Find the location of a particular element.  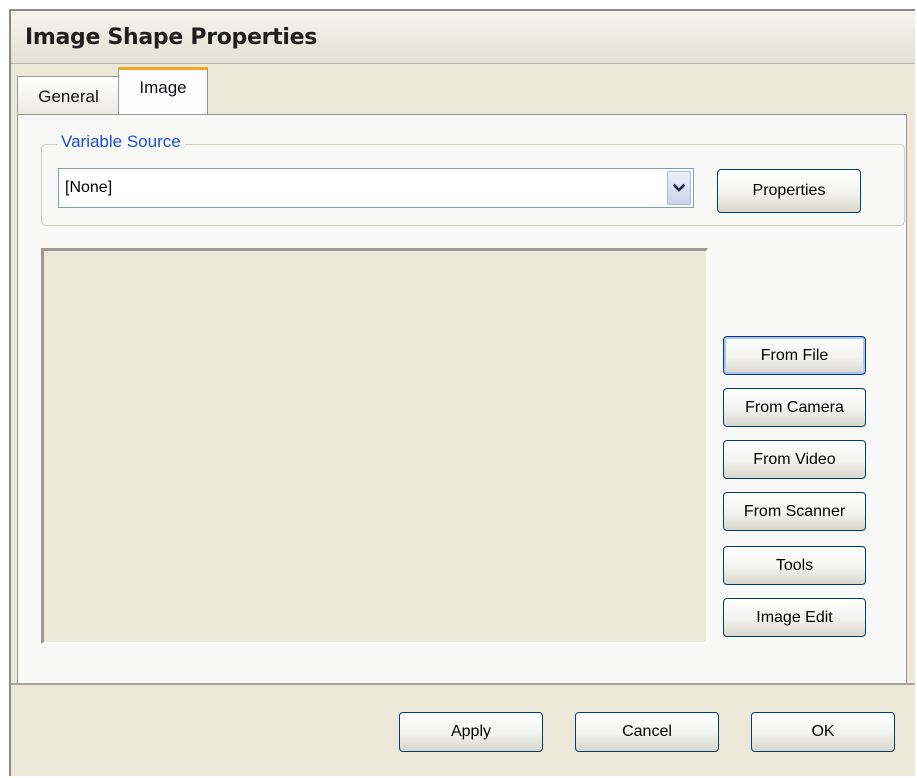

variable-source-group: Variable Source [None] Properties is located at coordinates (473, 179).